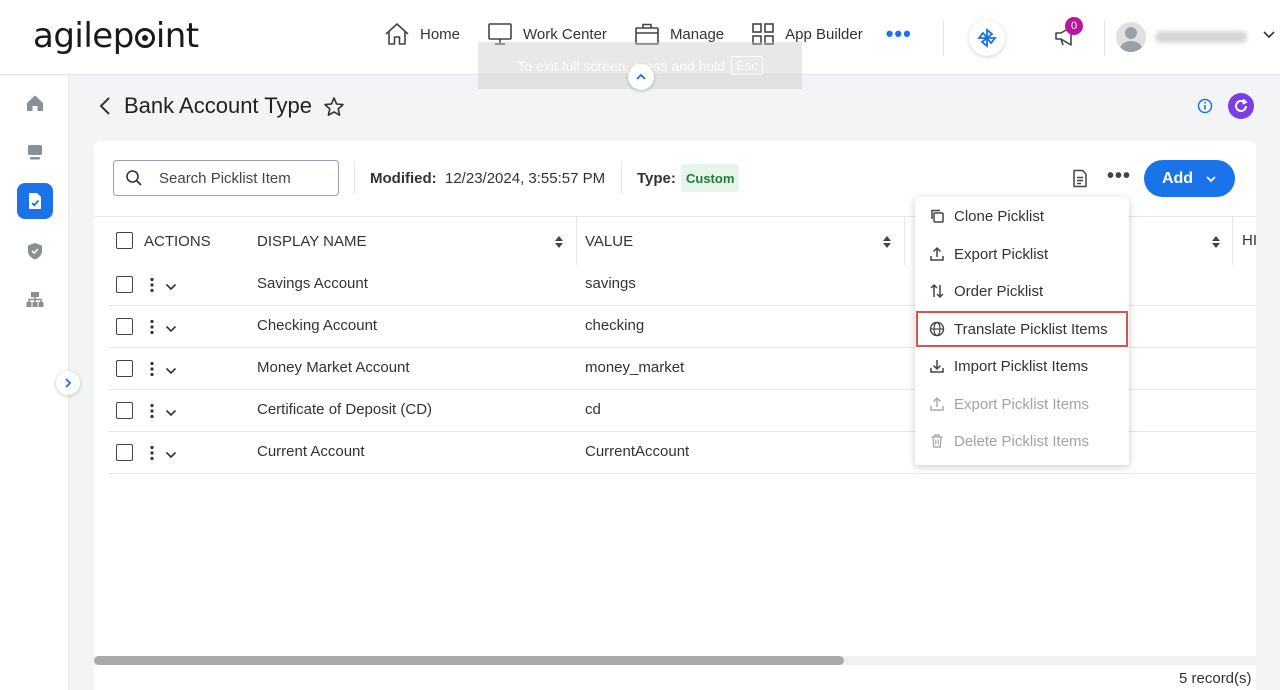 Image resolution: width=1280 pixels, height=690 pixels. I want to click on type-badge: Custom, so click(710, 178).